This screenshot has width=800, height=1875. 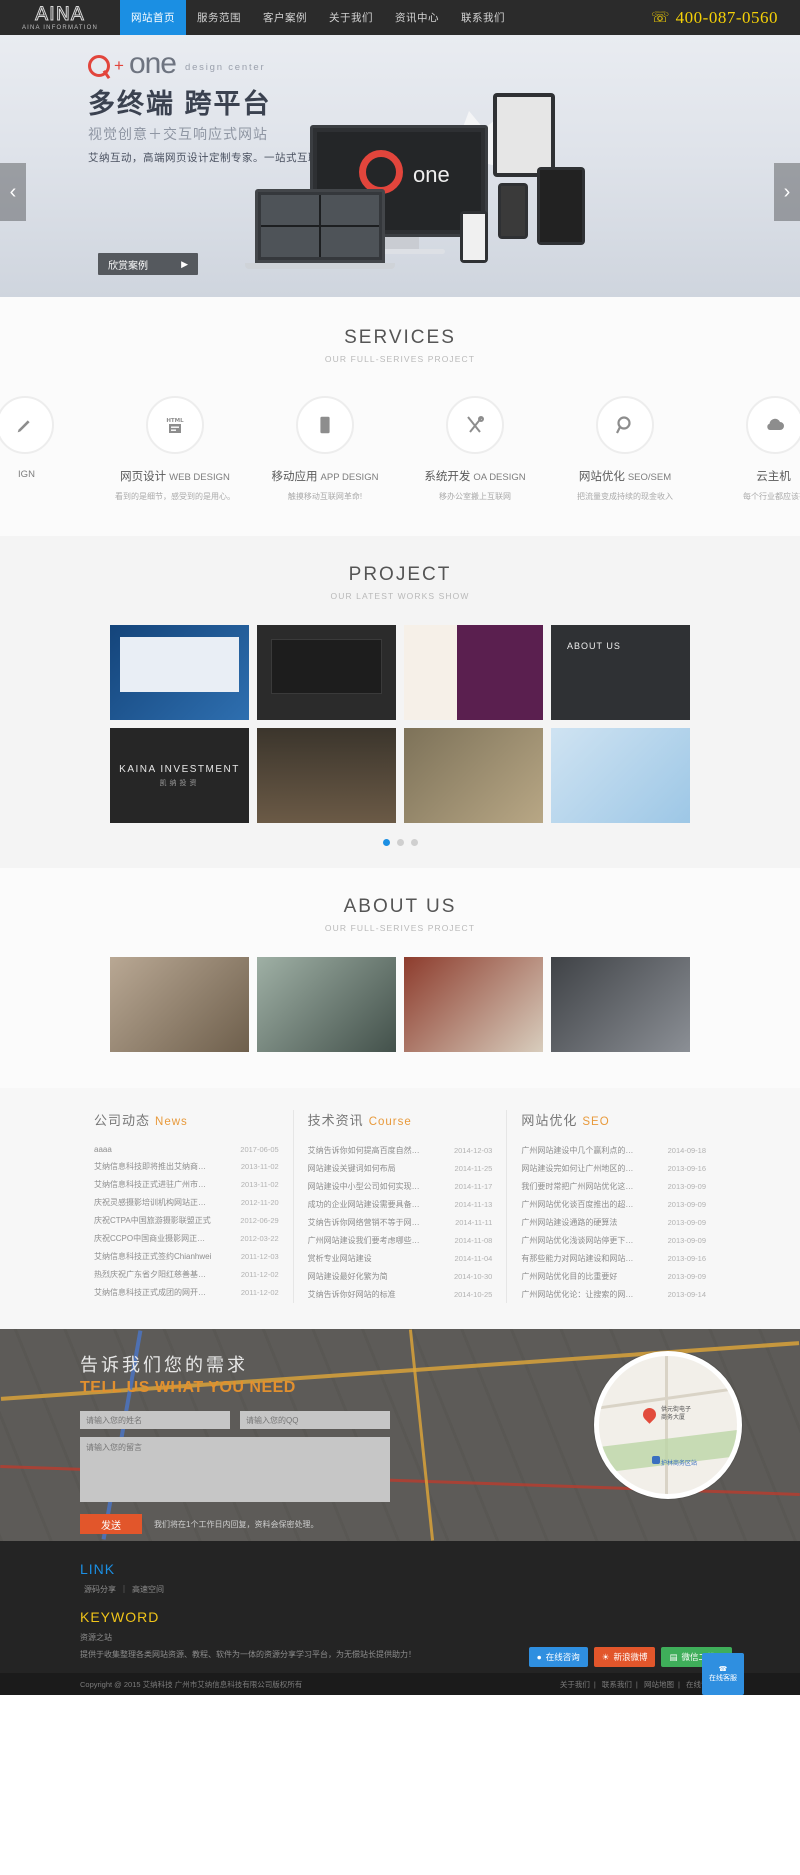 What do you see at coordinates (613, 1150) in the screenshot?
I see `news-item: 广州网站建设中几个赢利点的分享 2014-09-18` at bounding box center [613, 1150].